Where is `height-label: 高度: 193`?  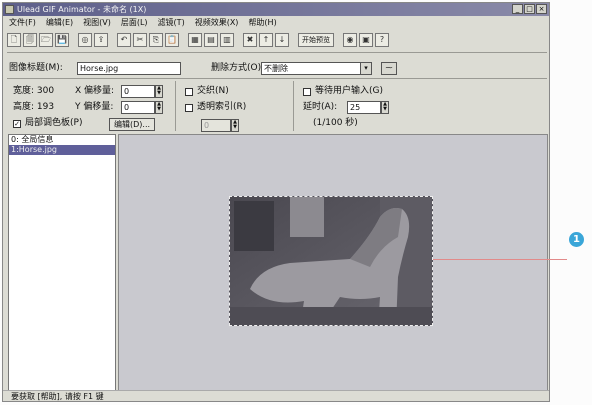
height-label: 高度: 193 is located at coordinates (34, 107).